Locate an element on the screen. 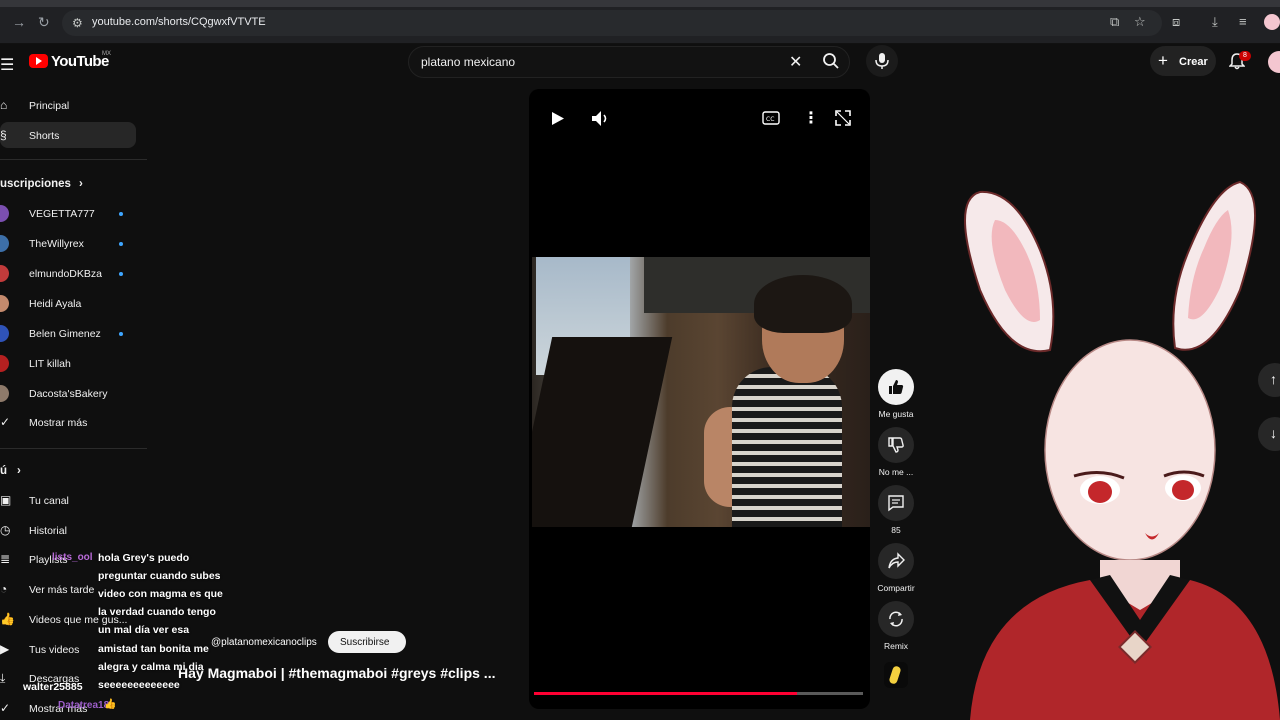  comments-button is located at coordinates (896, 503).